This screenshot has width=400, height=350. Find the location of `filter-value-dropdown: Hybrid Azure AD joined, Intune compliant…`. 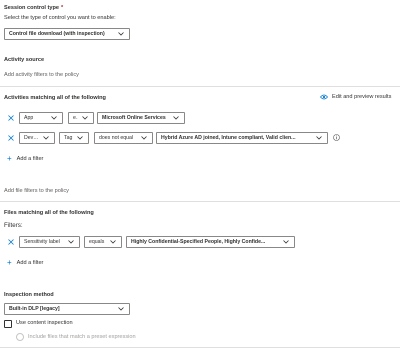

filter-value-dropdown: Hybrid Azure AD joined, Intune compliant… is located at coordinates (242, 138).